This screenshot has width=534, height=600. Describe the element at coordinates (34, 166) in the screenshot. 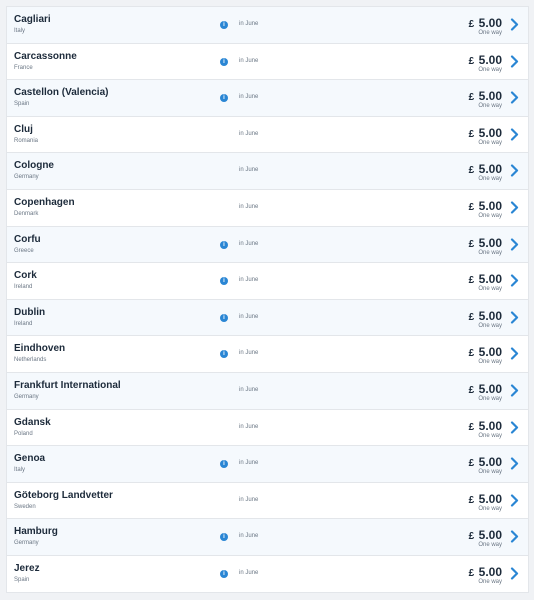

I see `destination-city: Cologne` at that location.